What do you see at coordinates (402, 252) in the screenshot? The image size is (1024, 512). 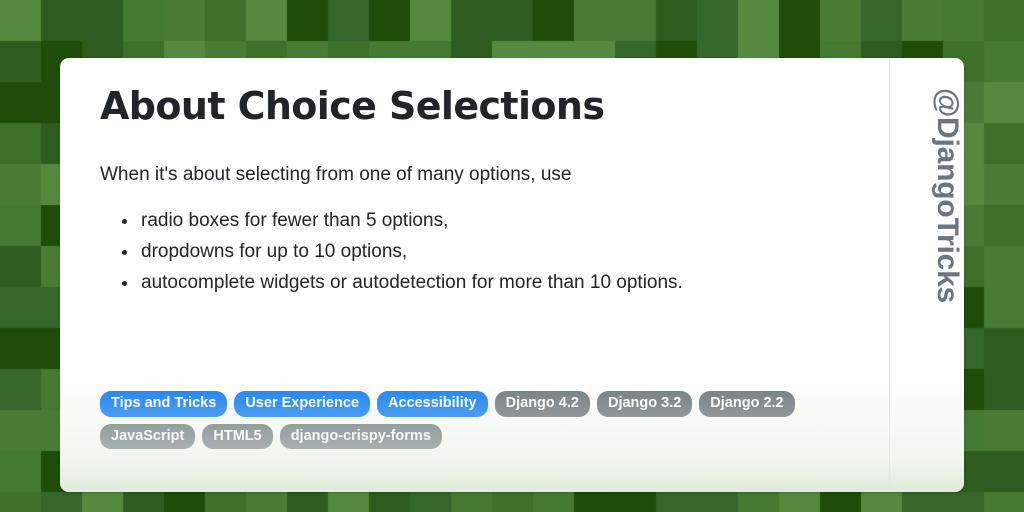 I see `list-item: dropdowns for up to 10 options,` at bounding box center [402, 252].